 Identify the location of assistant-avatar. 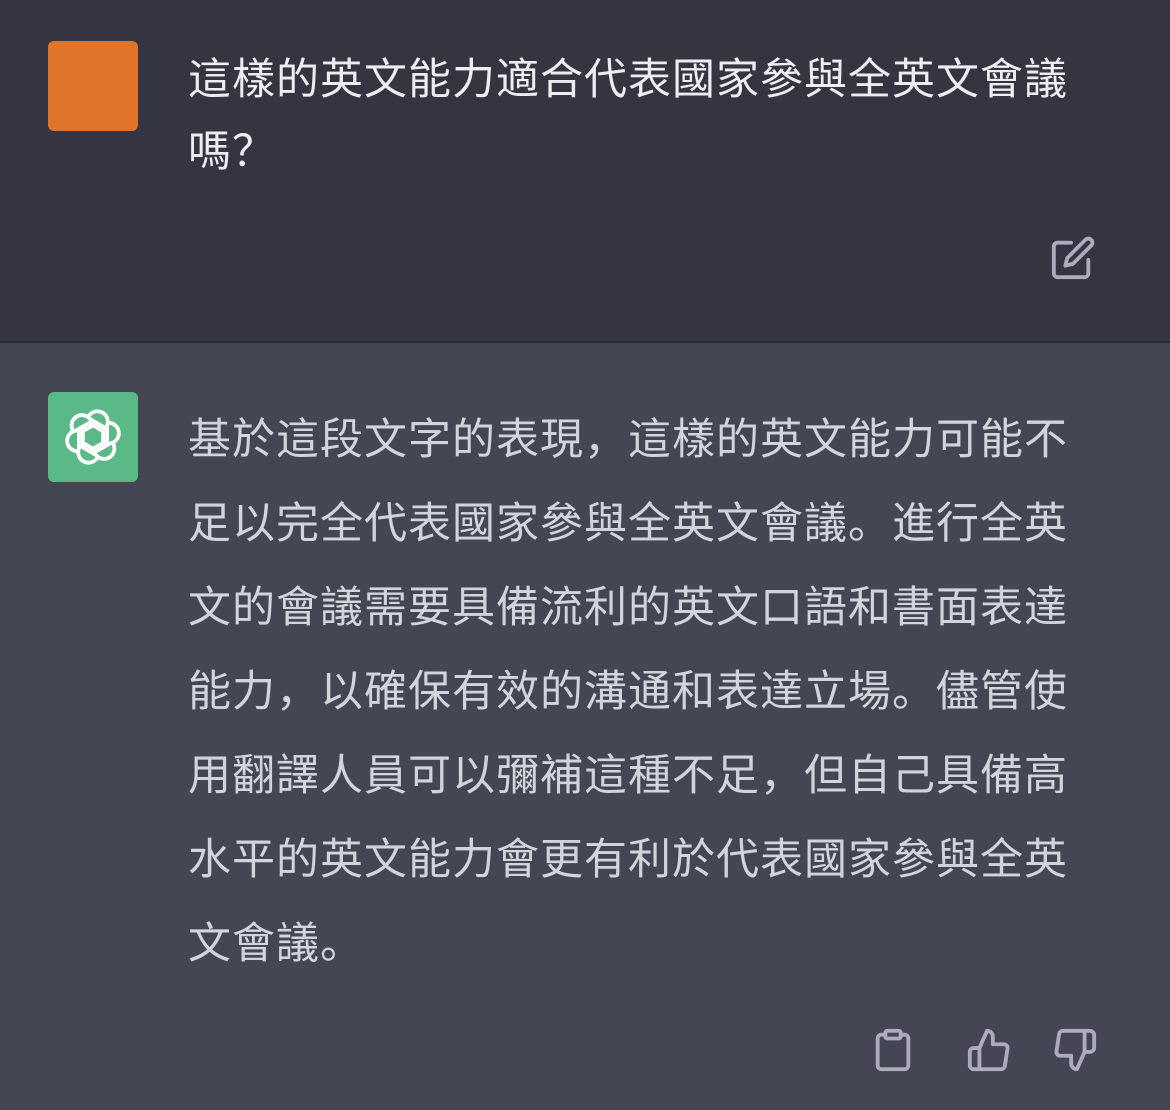
(93, 437).